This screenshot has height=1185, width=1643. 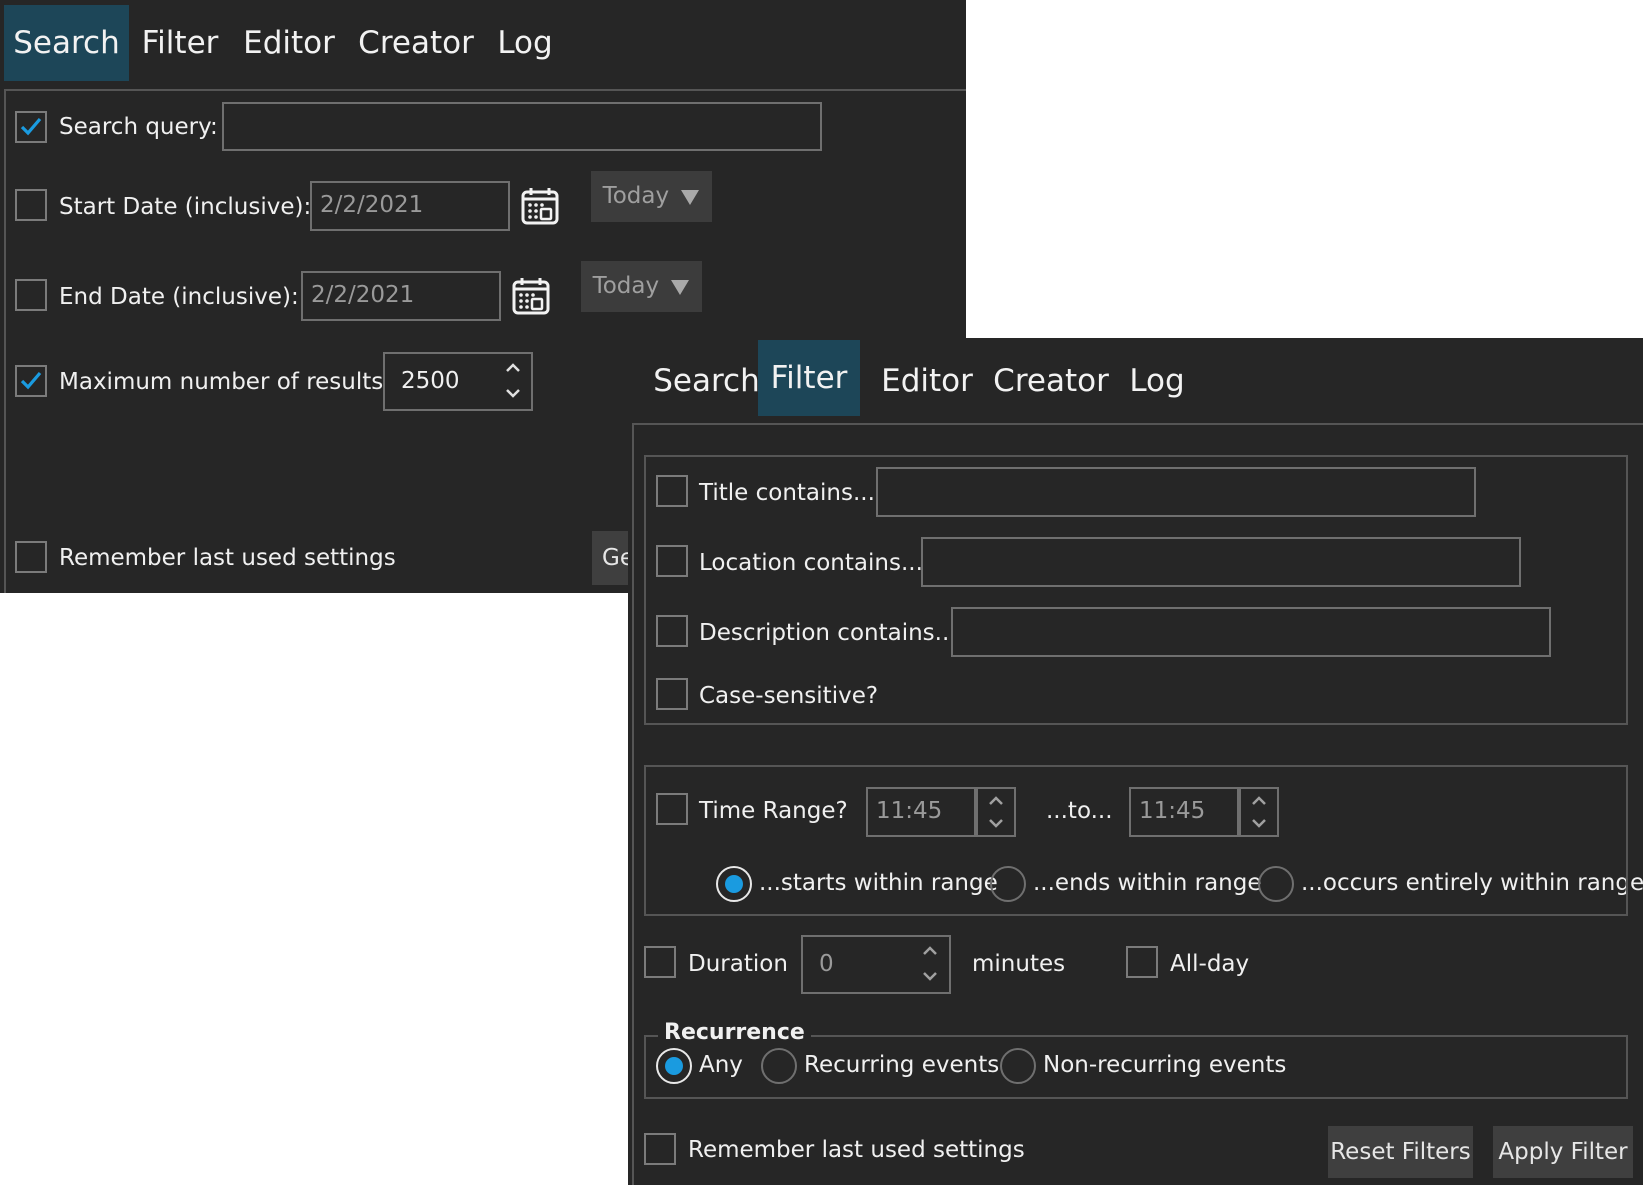 What do you see at coordinates (1018, 1066) in the screenshot?
I see `radio-non-recurring-events` at bounding box center [1018, 1066].